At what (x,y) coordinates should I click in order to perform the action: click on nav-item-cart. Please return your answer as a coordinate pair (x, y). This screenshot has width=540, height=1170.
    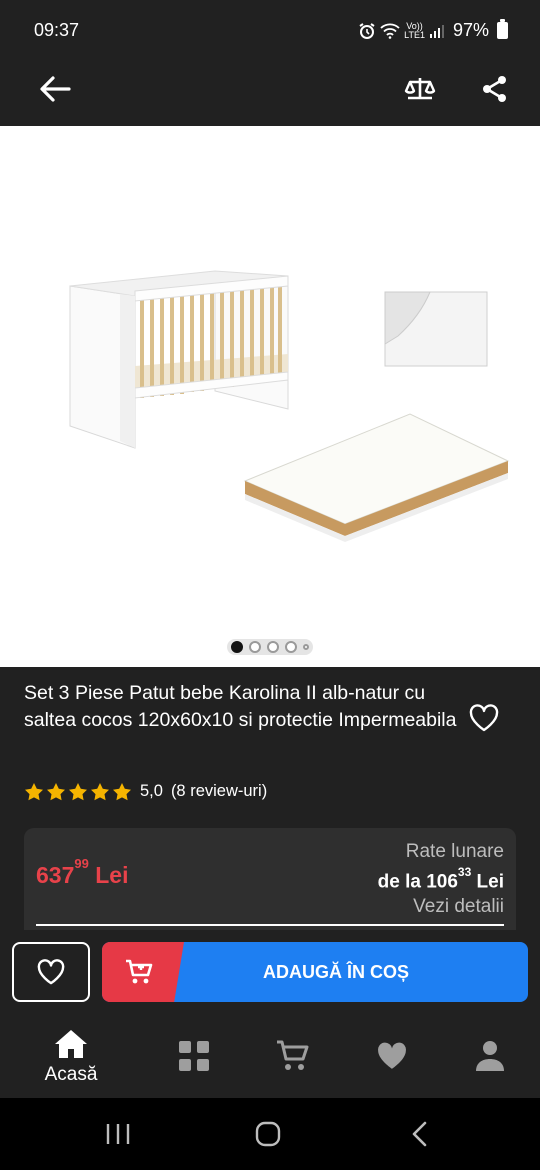
    Looking at the image, I should click on (293, 1059).